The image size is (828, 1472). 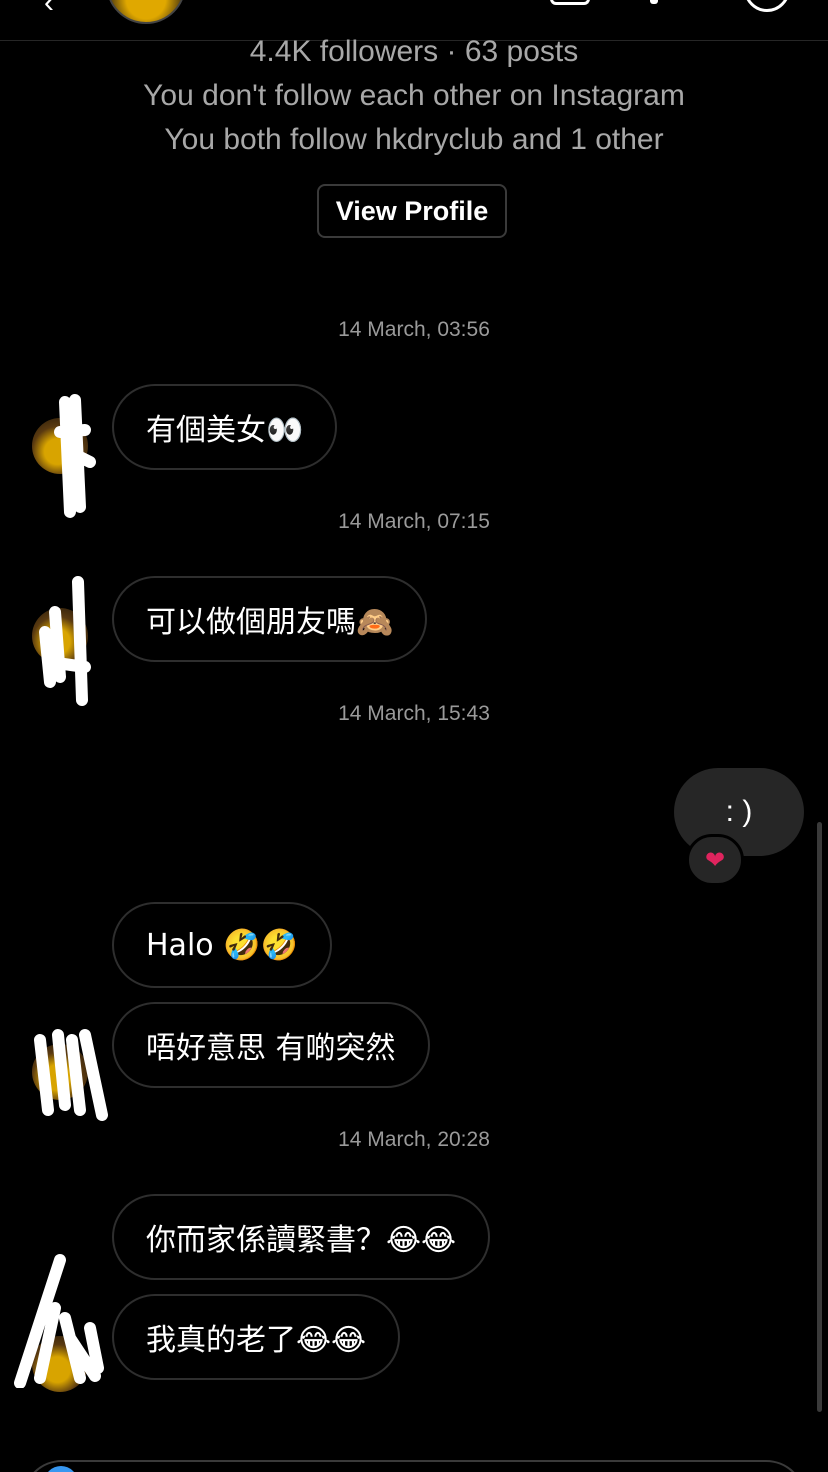 What do you see at coordinates (819, 1117) in the screenshot?
I see `scrollbar` at bounding box center [819, 1117].